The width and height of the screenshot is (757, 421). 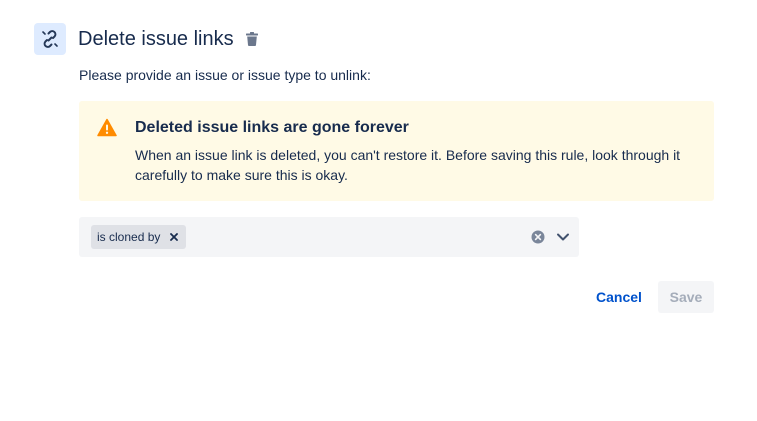 I want to click on warning-icon, so click(x=107, y=128).